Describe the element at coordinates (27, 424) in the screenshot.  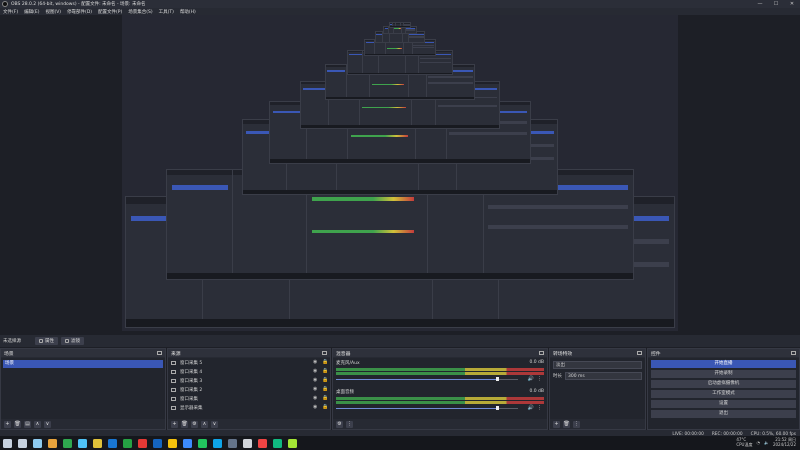
I see `scene-filters-button: ▤` at that location.